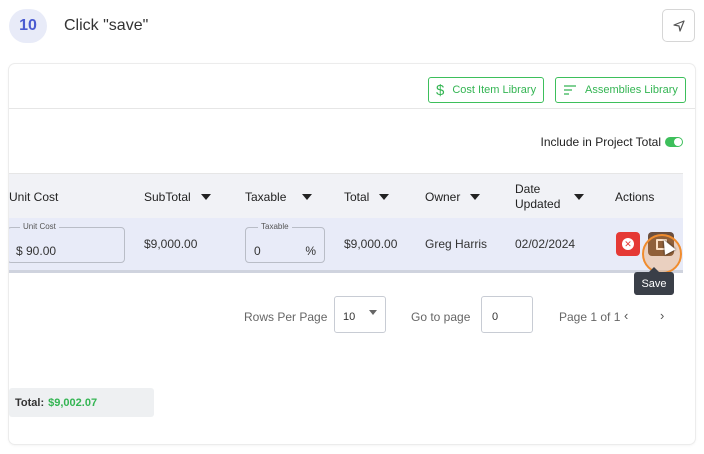 This screenshot has height=454, width=704. I want to click on toolbar-divider, so click(352, 108).